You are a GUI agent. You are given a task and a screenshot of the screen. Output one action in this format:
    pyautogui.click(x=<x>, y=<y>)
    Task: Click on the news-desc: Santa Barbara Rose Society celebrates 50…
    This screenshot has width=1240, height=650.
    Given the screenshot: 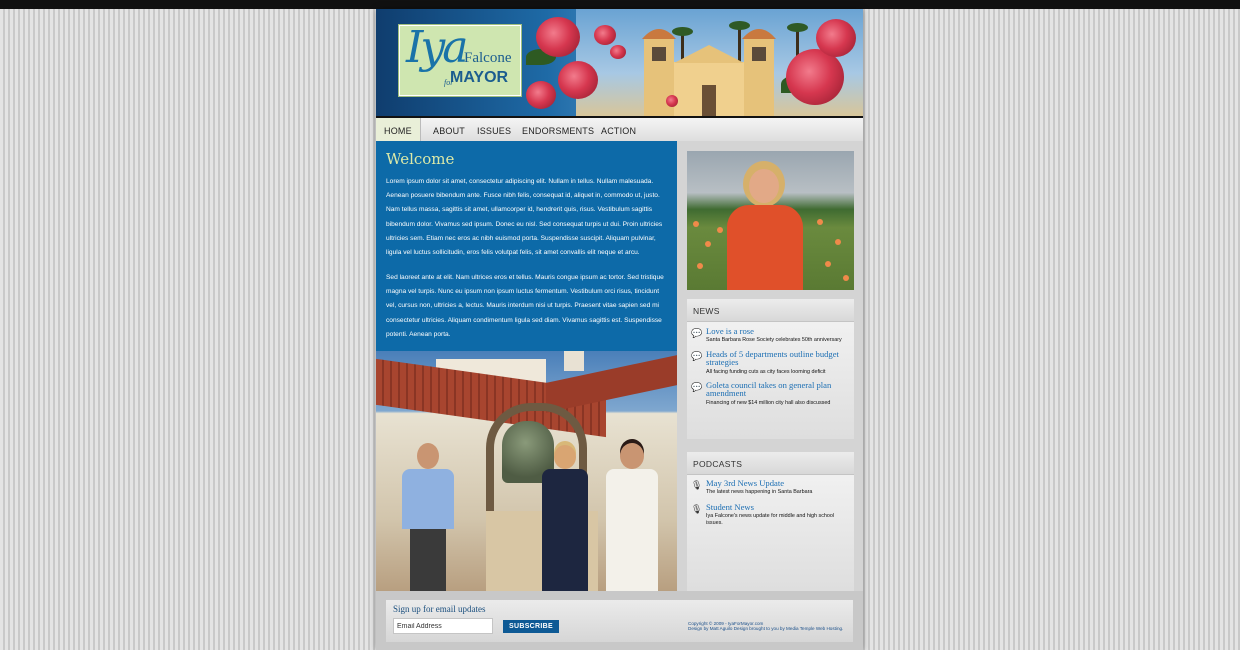 What is the action you would take?
    pyautogui.click(x=774, y=340)
    